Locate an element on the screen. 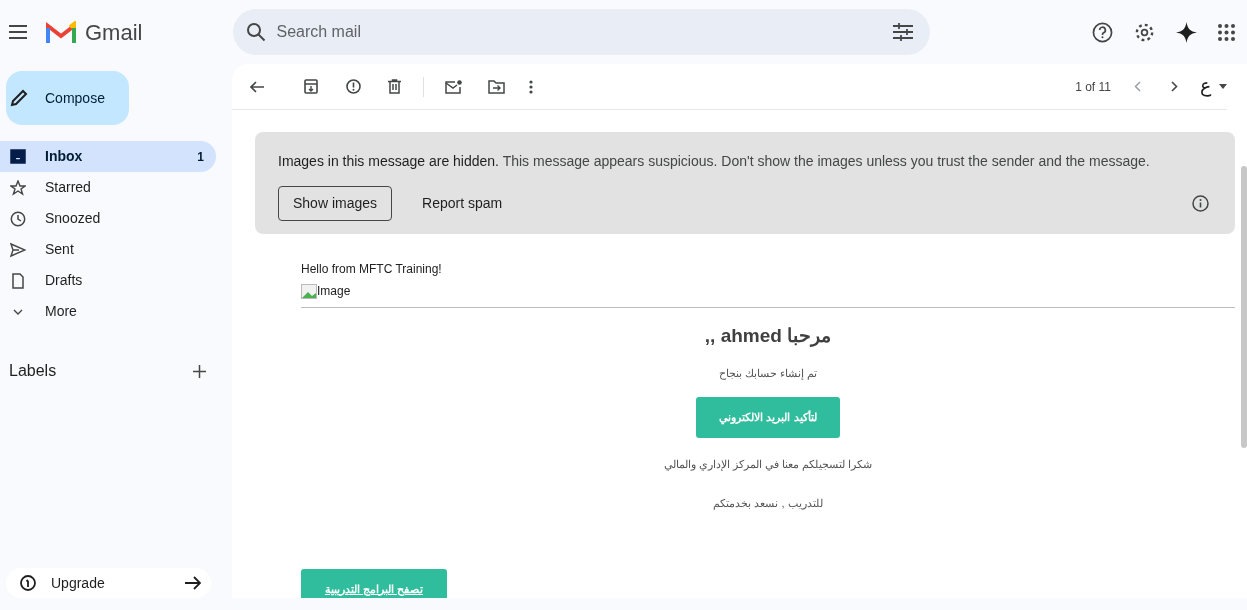 Image resolution: width=1247 pixels, height=610 pixels. sidebar-item: More is located at coordinates (108, 311).